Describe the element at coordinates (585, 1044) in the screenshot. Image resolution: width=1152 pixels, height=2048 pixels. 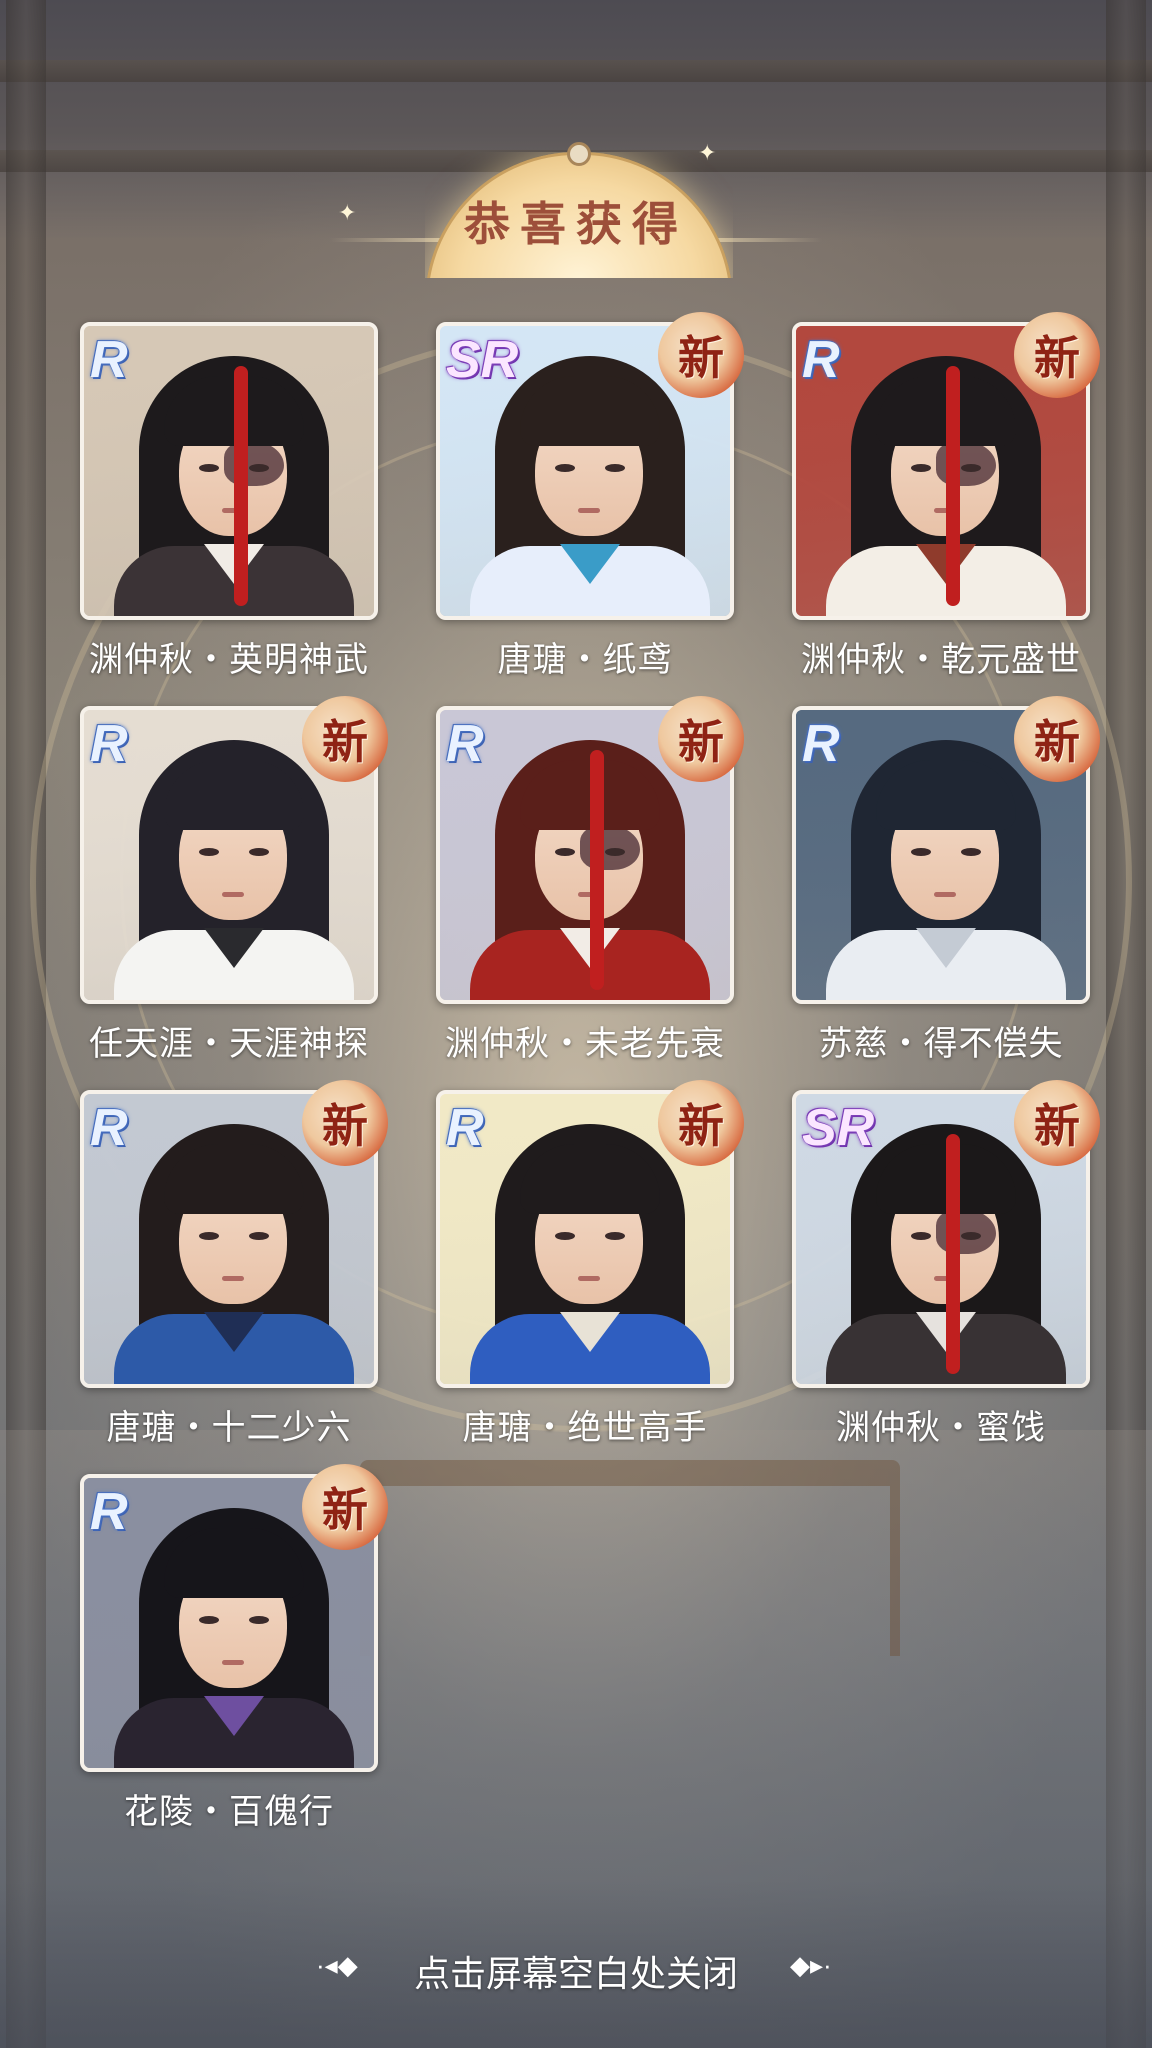
I see `character-name-label: 渊仲秋・未老先衰` at that location.